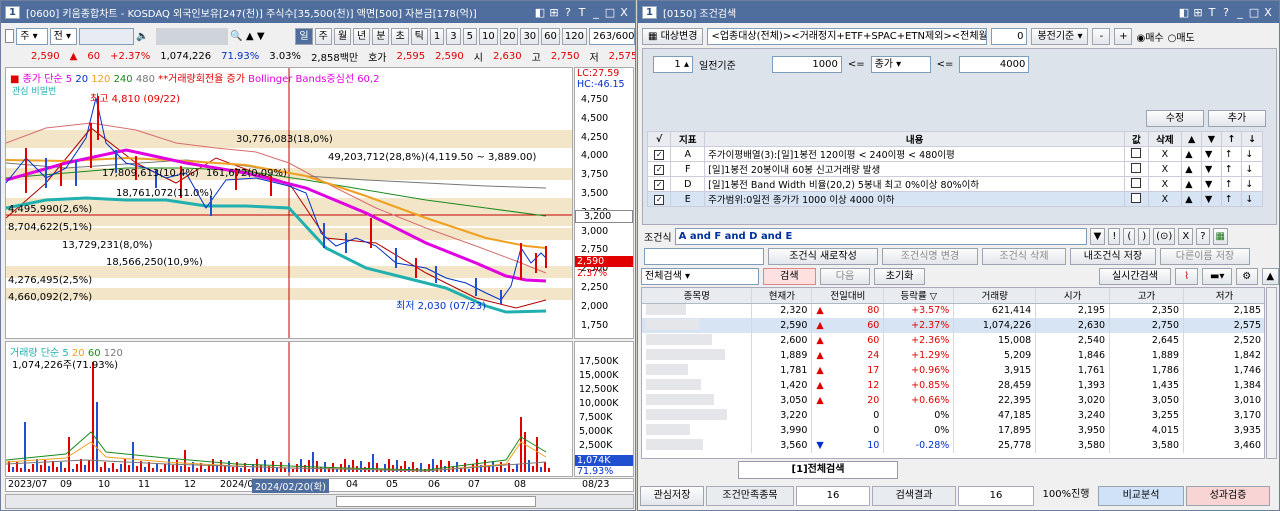 This screenshot has width=1280, height=511. I want to click on type-select: 주 ▾, so click(32, 36).